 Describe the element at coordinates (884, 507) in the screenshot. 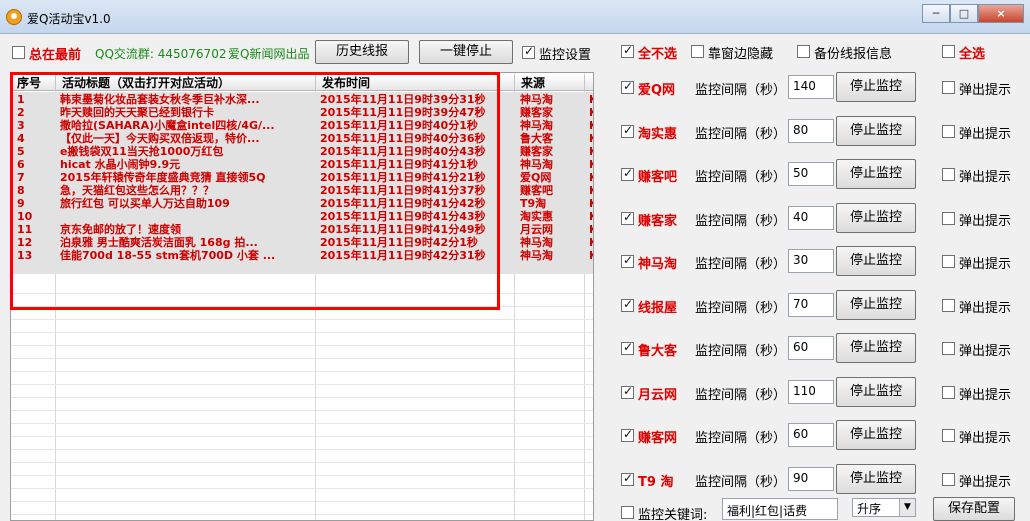

I see `sort-select: 升序 ▼` at that location.